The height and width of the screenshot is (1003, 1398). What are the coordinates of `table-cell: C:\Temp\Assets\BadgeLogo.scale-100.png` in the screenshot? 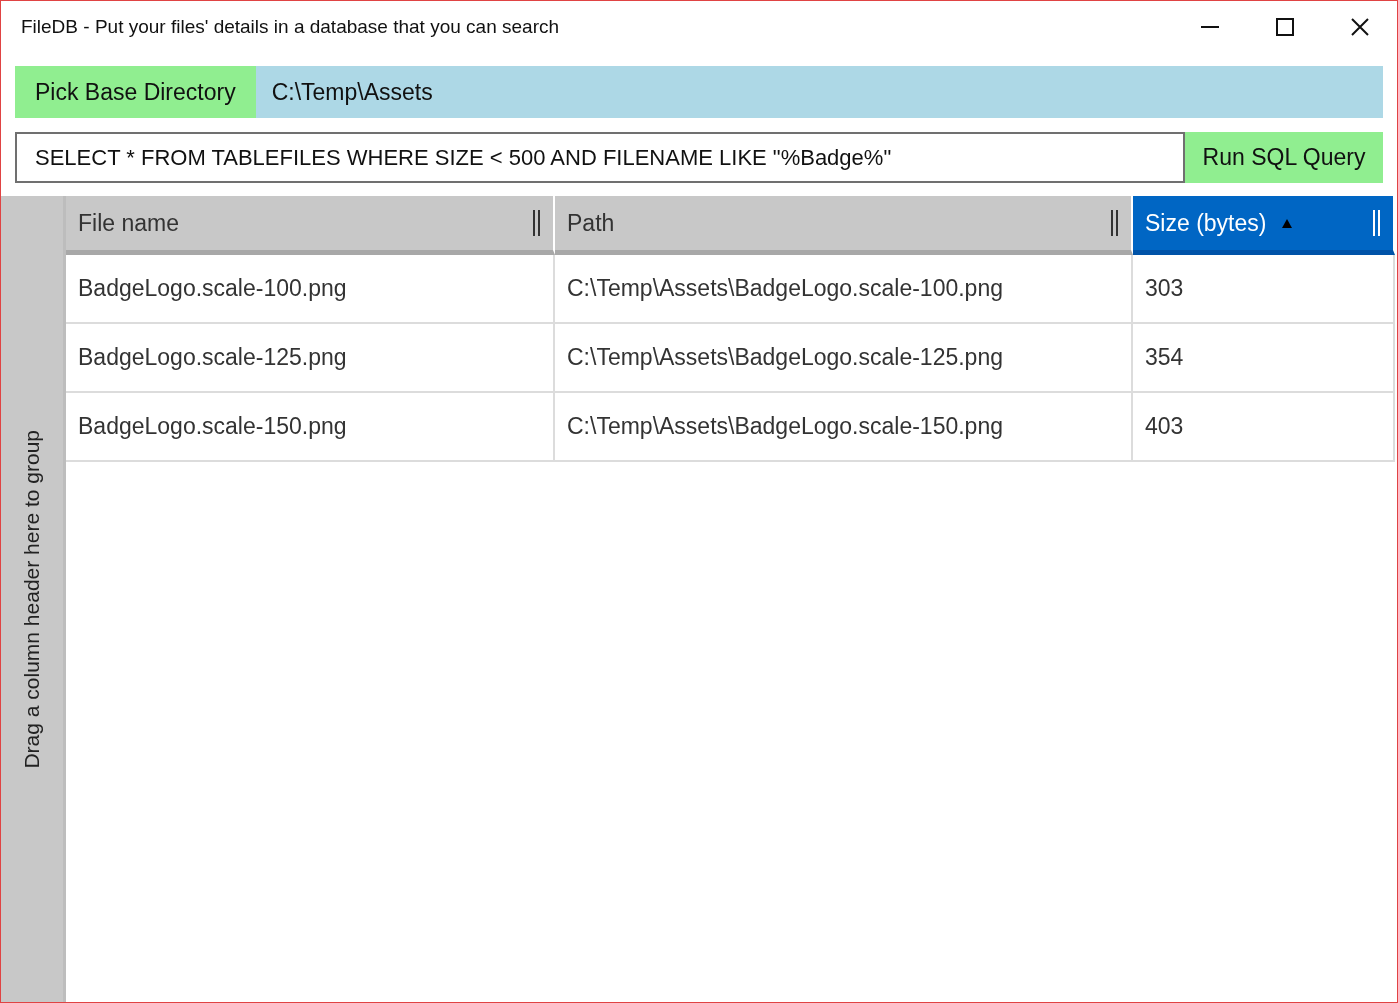 It's located at (844, 289).